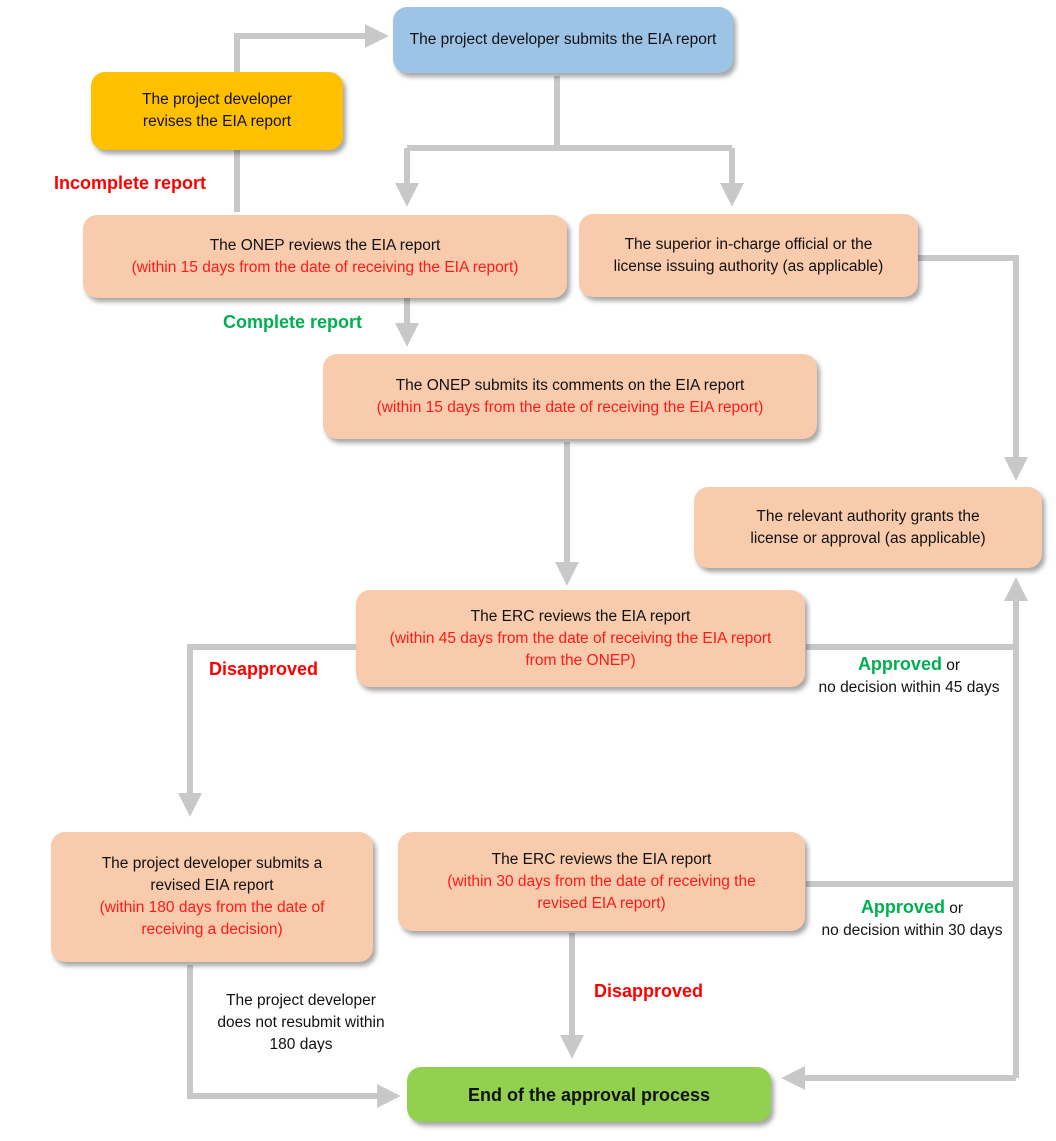 This screenshot has width=1056, height=1141. What do you see at coordinates (569, 170) in the screenshot?
I see `connector-split-to-onep-review` at bounding box center [569, 170].